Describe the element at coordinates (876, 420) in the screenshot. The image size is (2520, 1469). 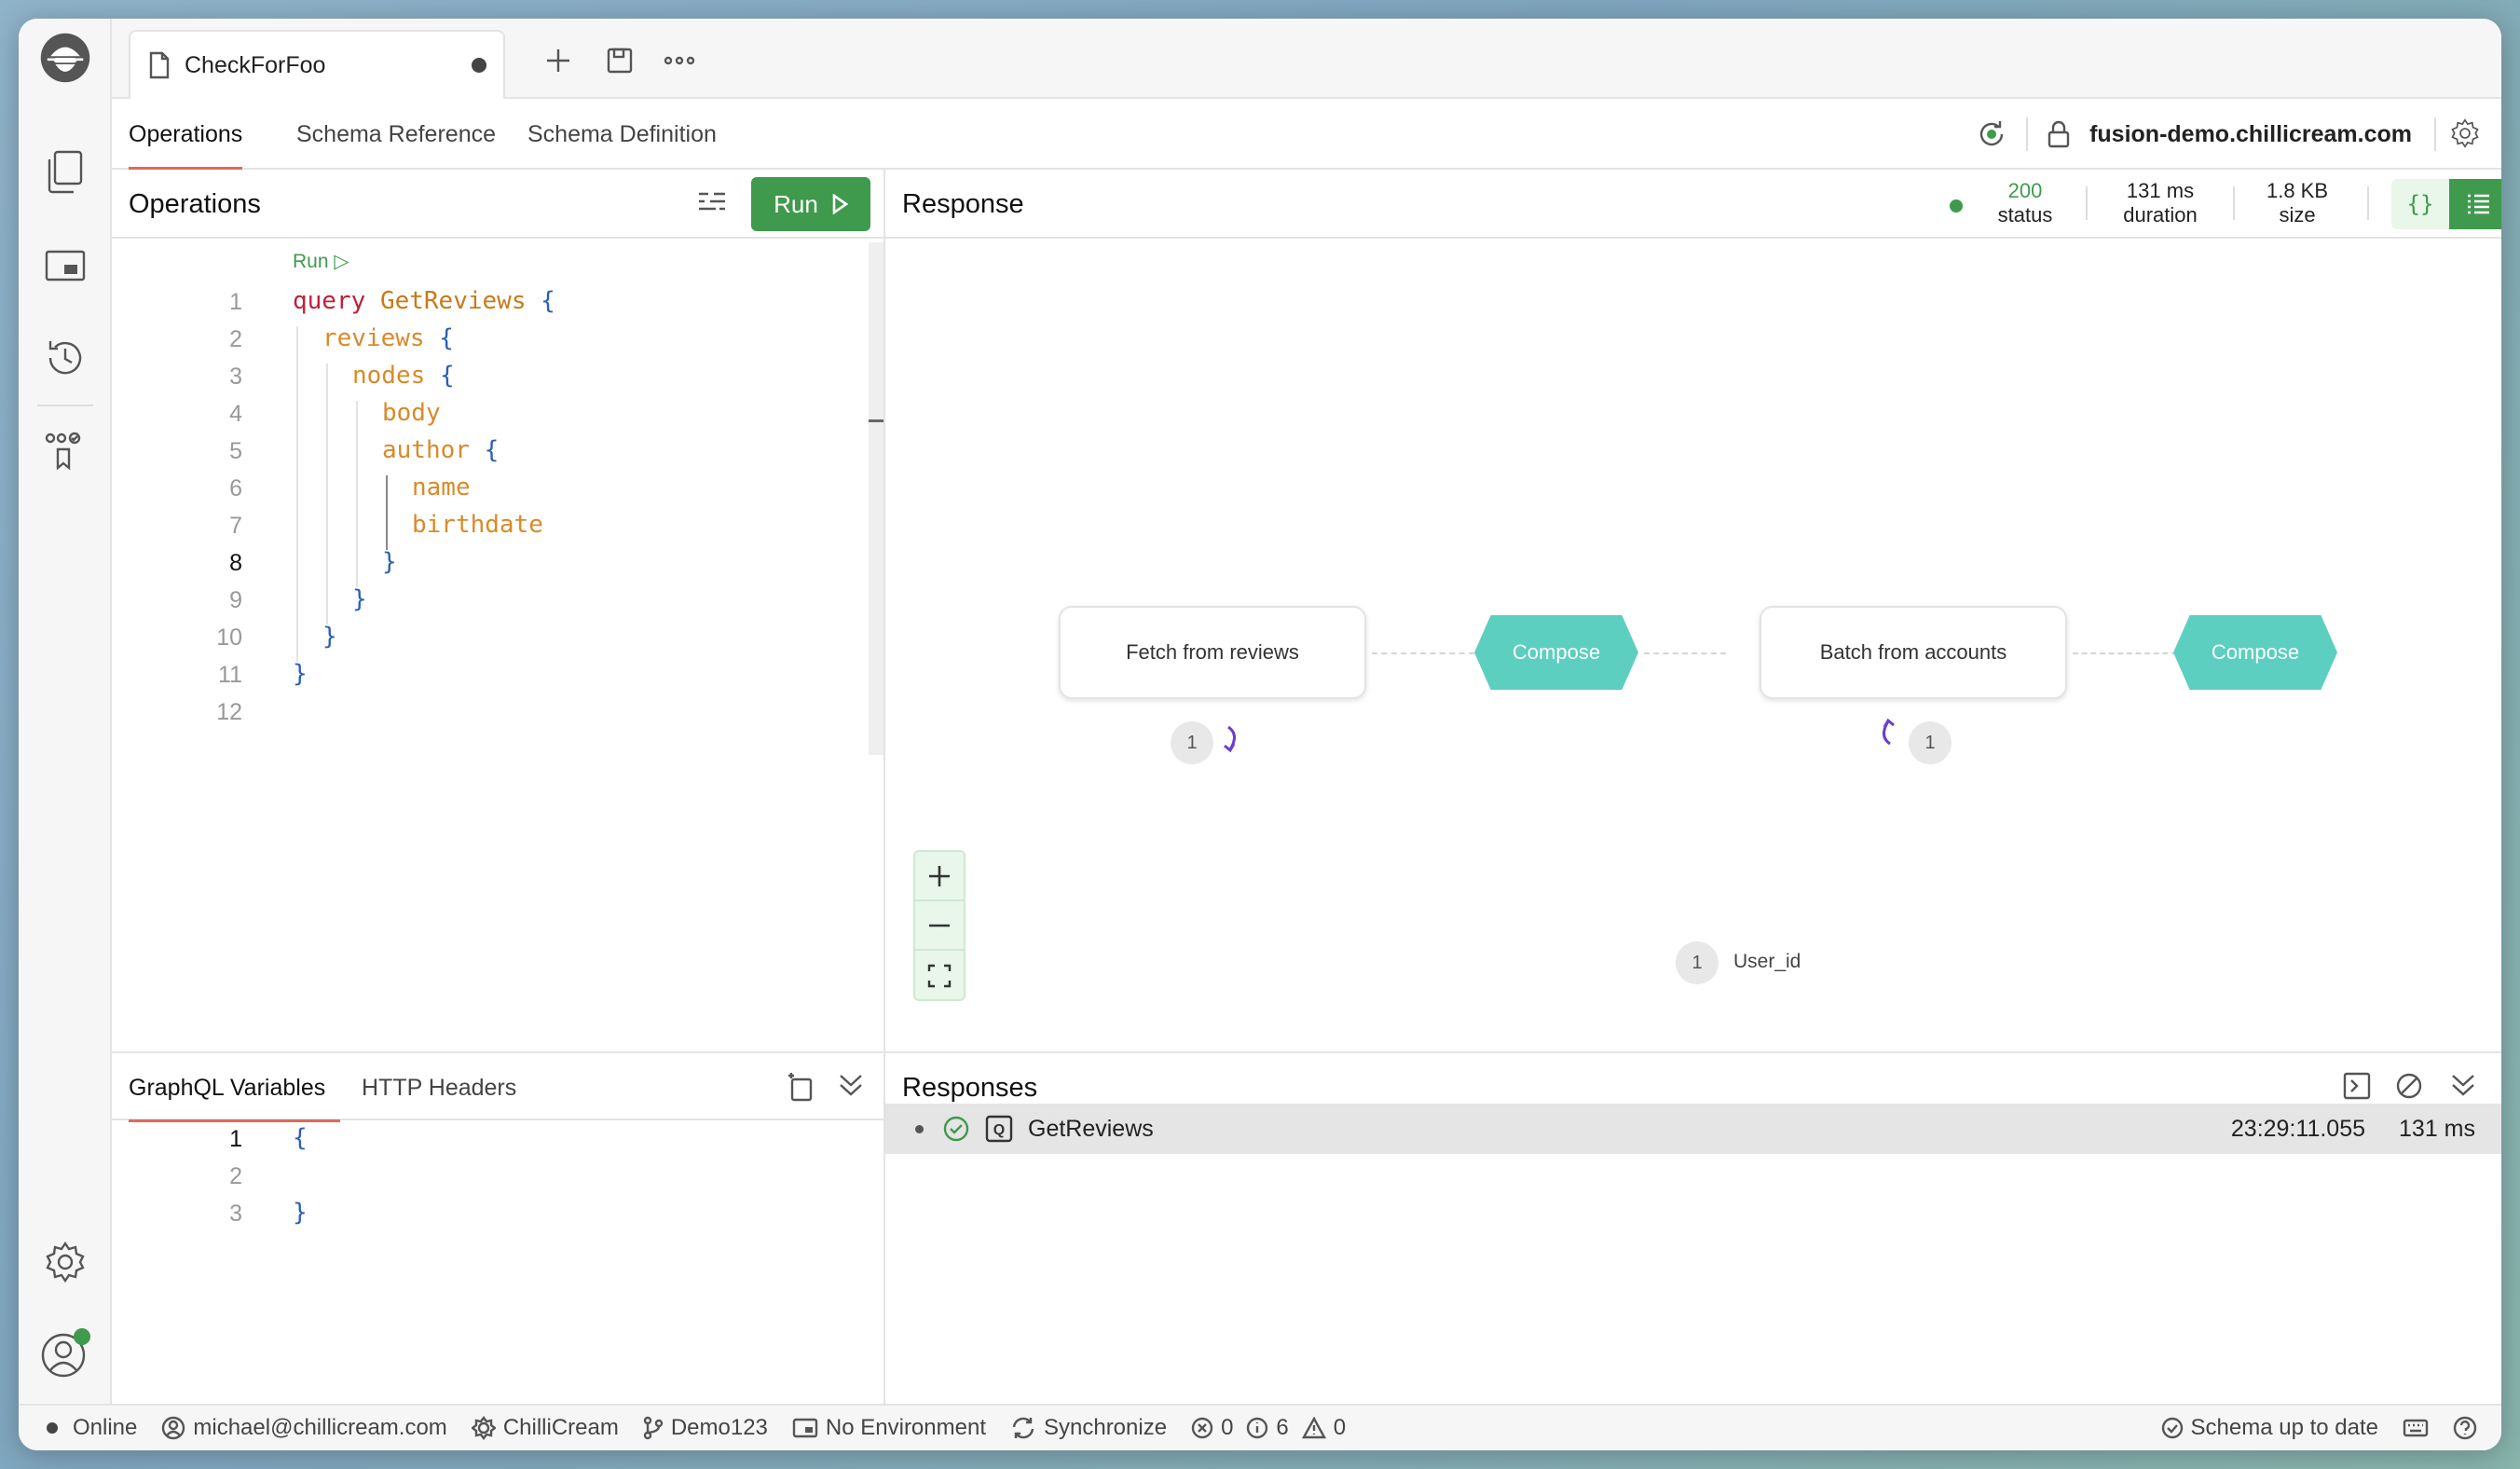
I see `scrollbar-cursor-marker` at that location.